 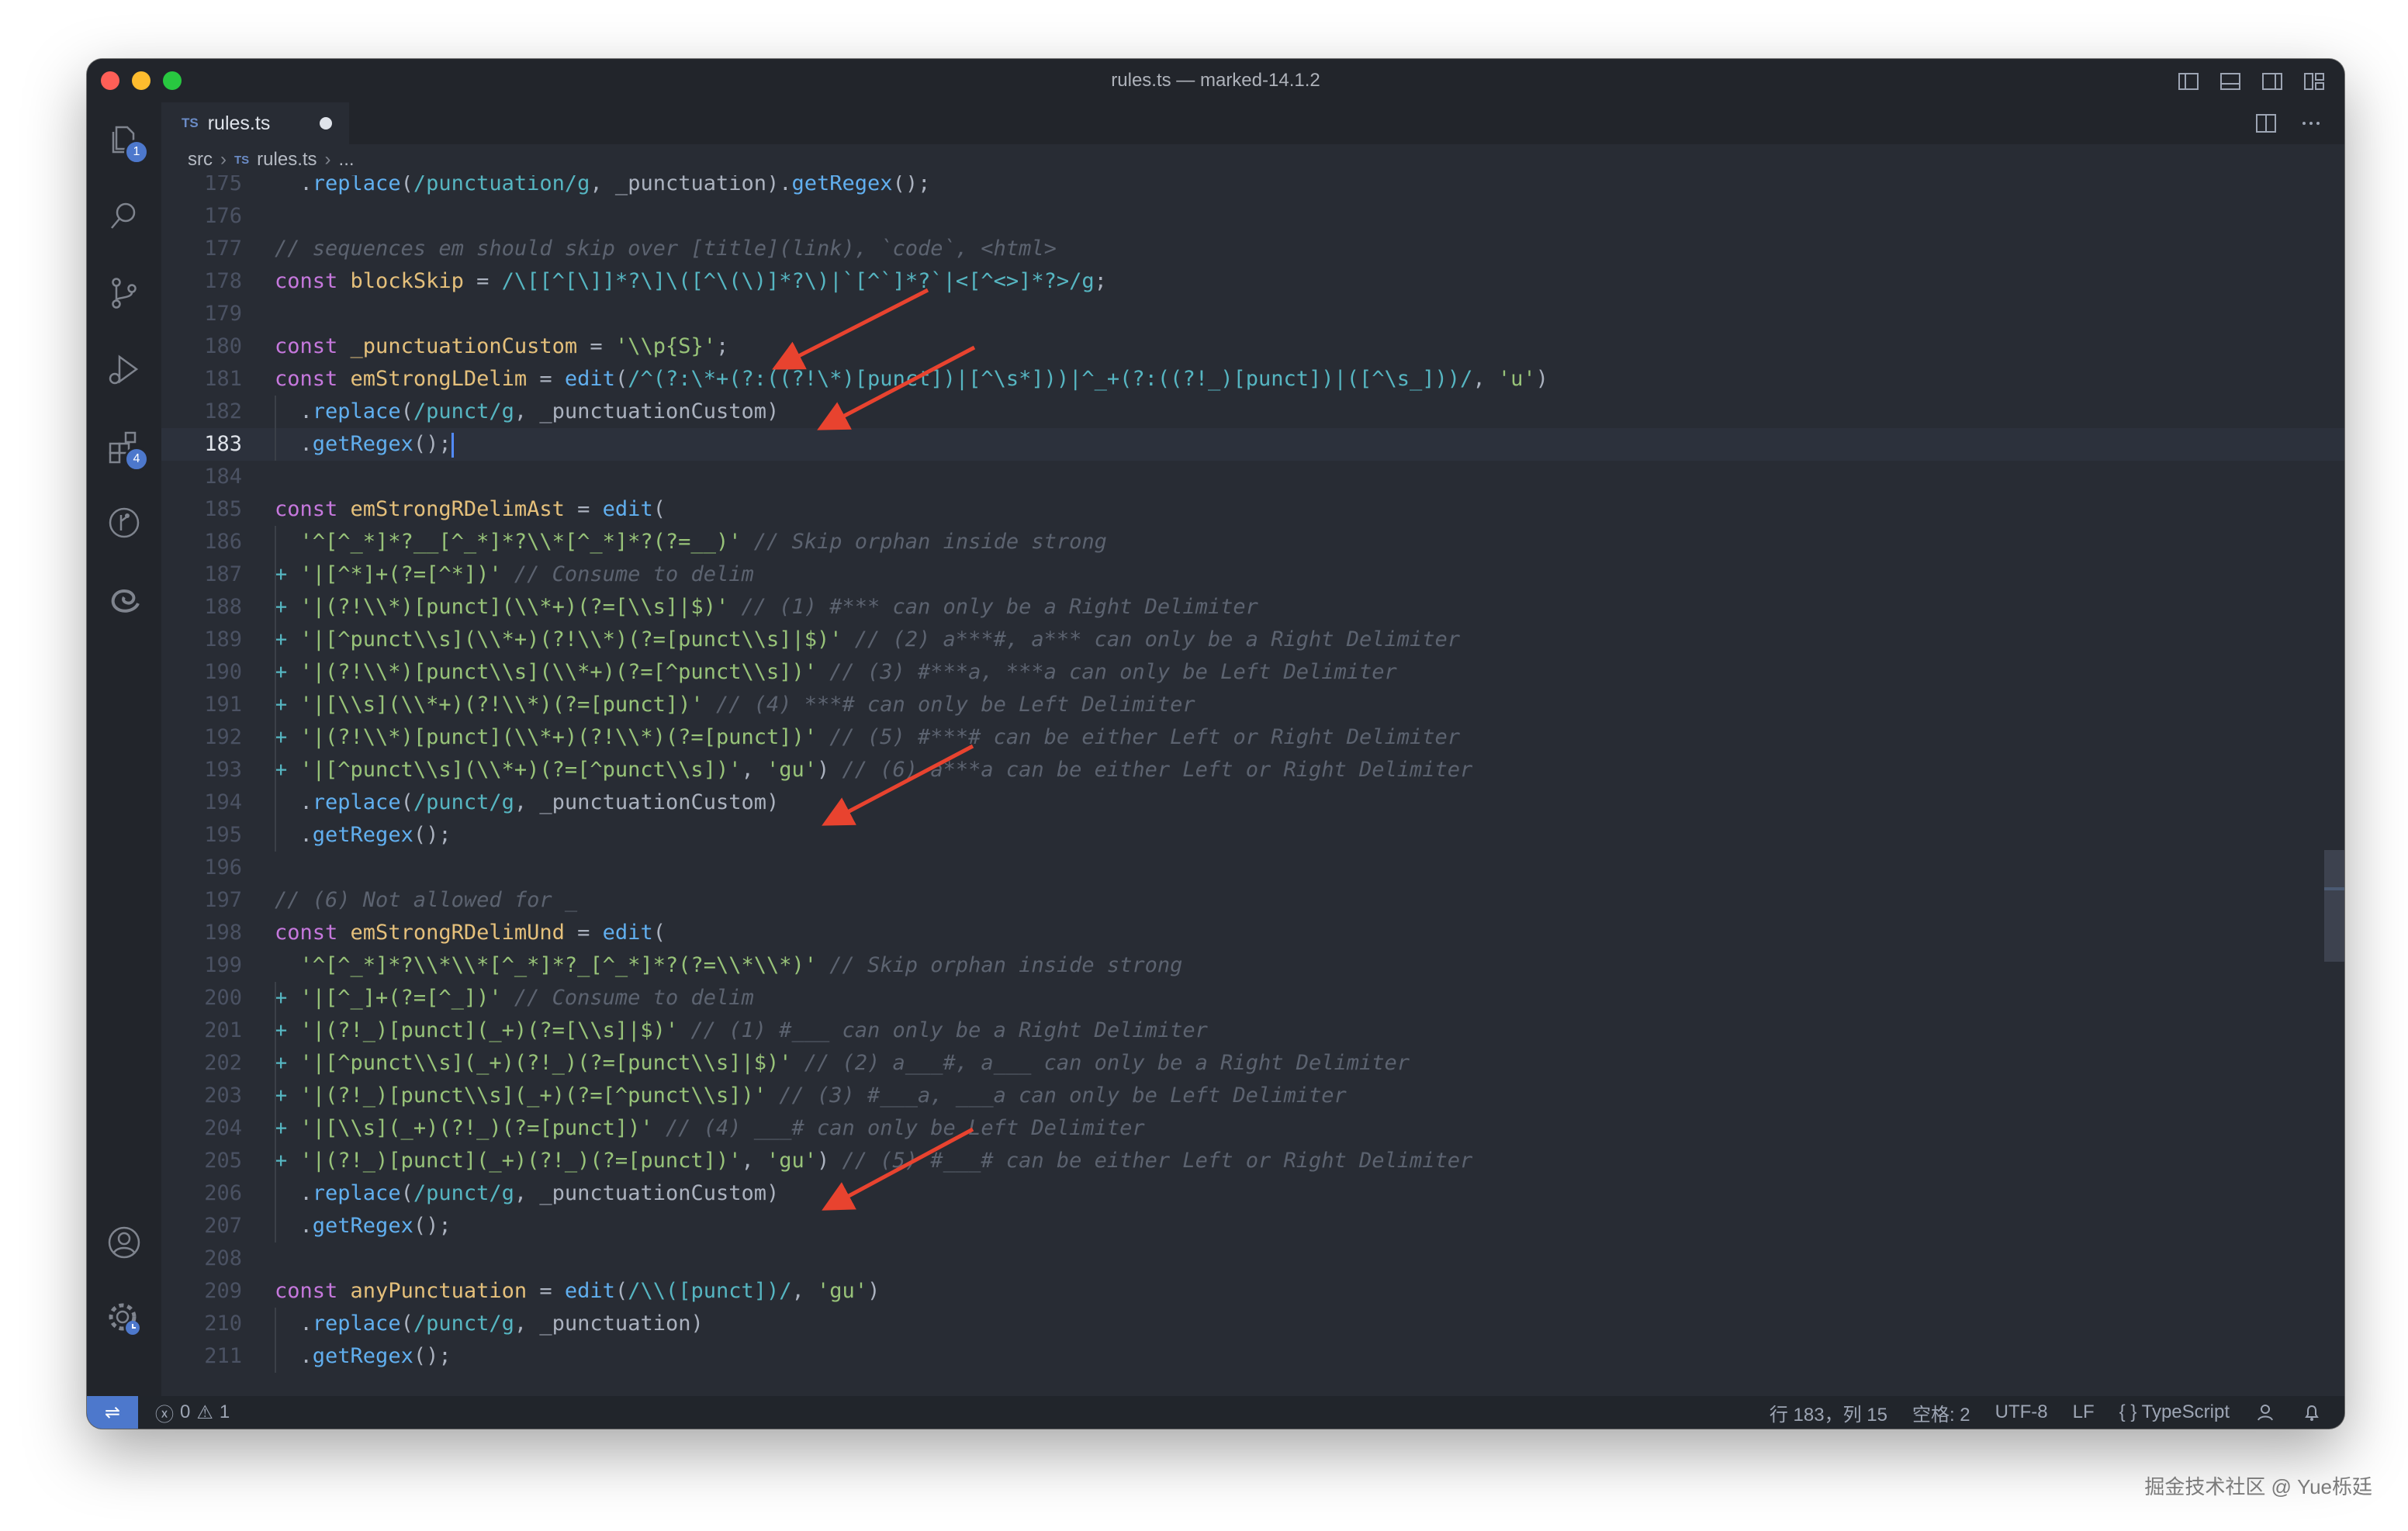 What do you see at coordinates (1253, 1324) in the screenshot?
I see `code-line: 210 .replace(/punct/g, _punctuation)` at bounding box center [1253, 1324].